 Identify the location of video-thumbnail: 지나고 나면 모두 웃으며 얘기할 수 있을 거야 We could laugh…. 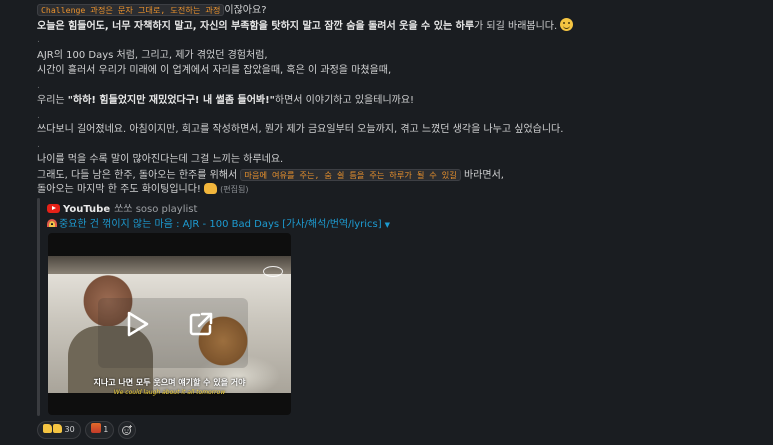
(169, 324).